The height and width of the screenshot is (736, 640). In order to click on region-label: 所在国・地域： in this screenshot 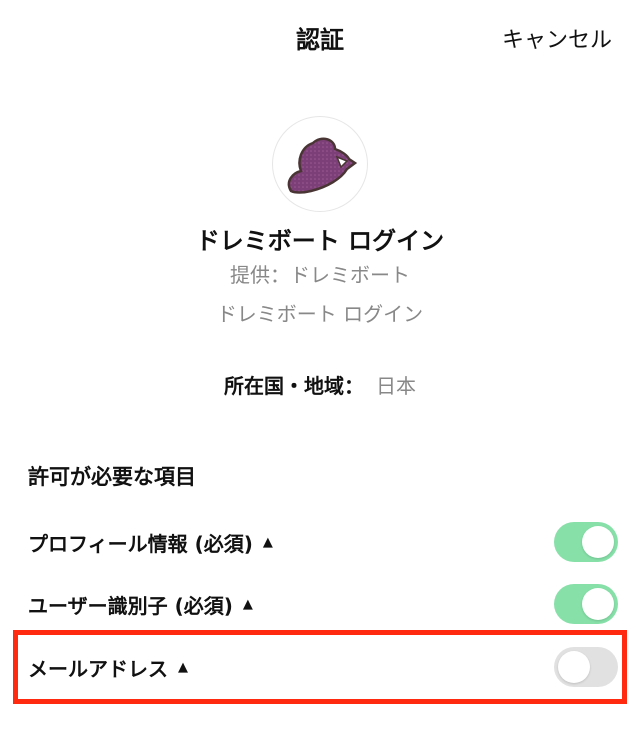, I will do `click(294, 386)`.